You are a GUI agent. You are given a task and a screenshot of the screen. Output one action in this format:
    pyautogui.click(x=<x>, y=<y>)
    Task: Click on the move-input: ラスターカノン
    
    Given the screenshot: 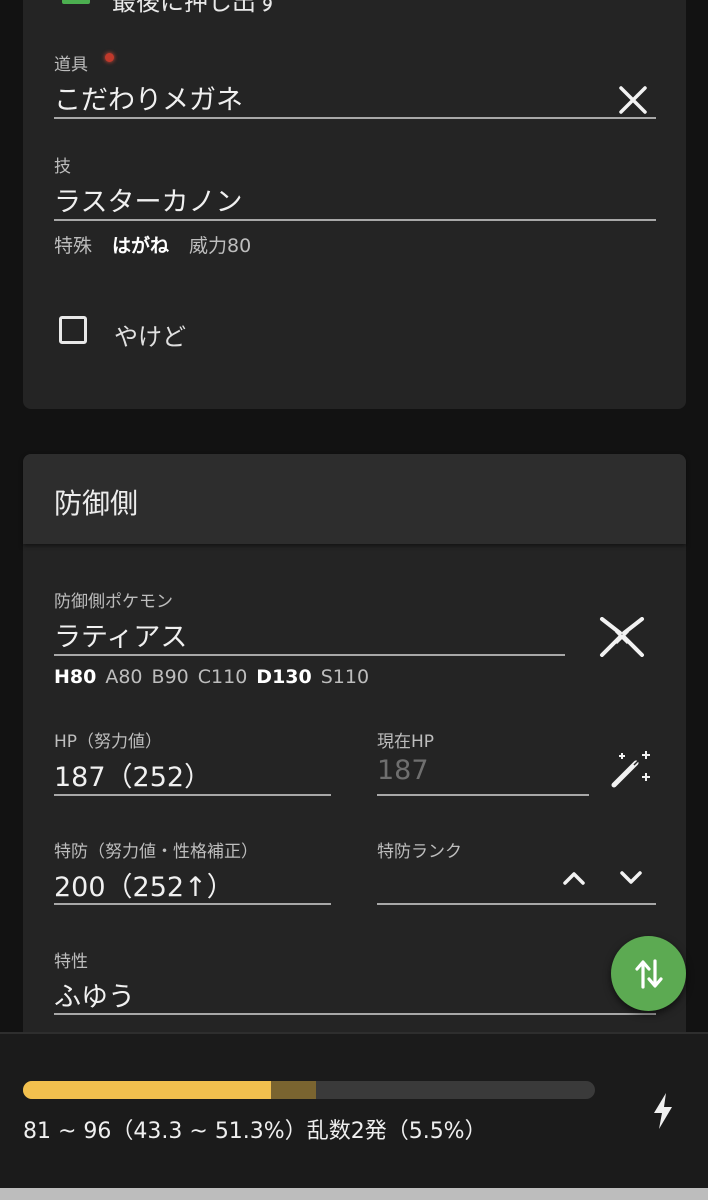 What is the action you would take?
    pyautogui.click(x=148, y=199)
    